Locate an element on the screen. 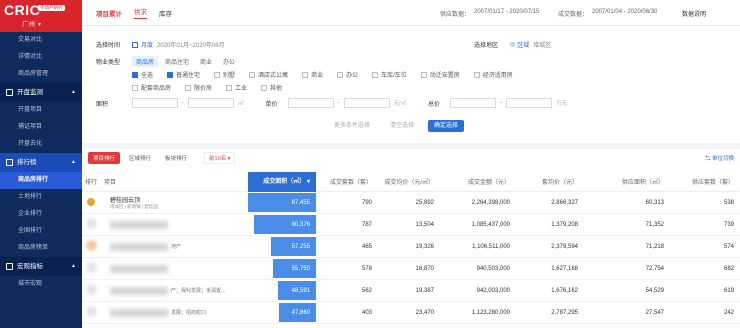 The image size is (740, 328). sidebar-section-opening: 开盘监测 ▲ is located at coordinates (41, 92).